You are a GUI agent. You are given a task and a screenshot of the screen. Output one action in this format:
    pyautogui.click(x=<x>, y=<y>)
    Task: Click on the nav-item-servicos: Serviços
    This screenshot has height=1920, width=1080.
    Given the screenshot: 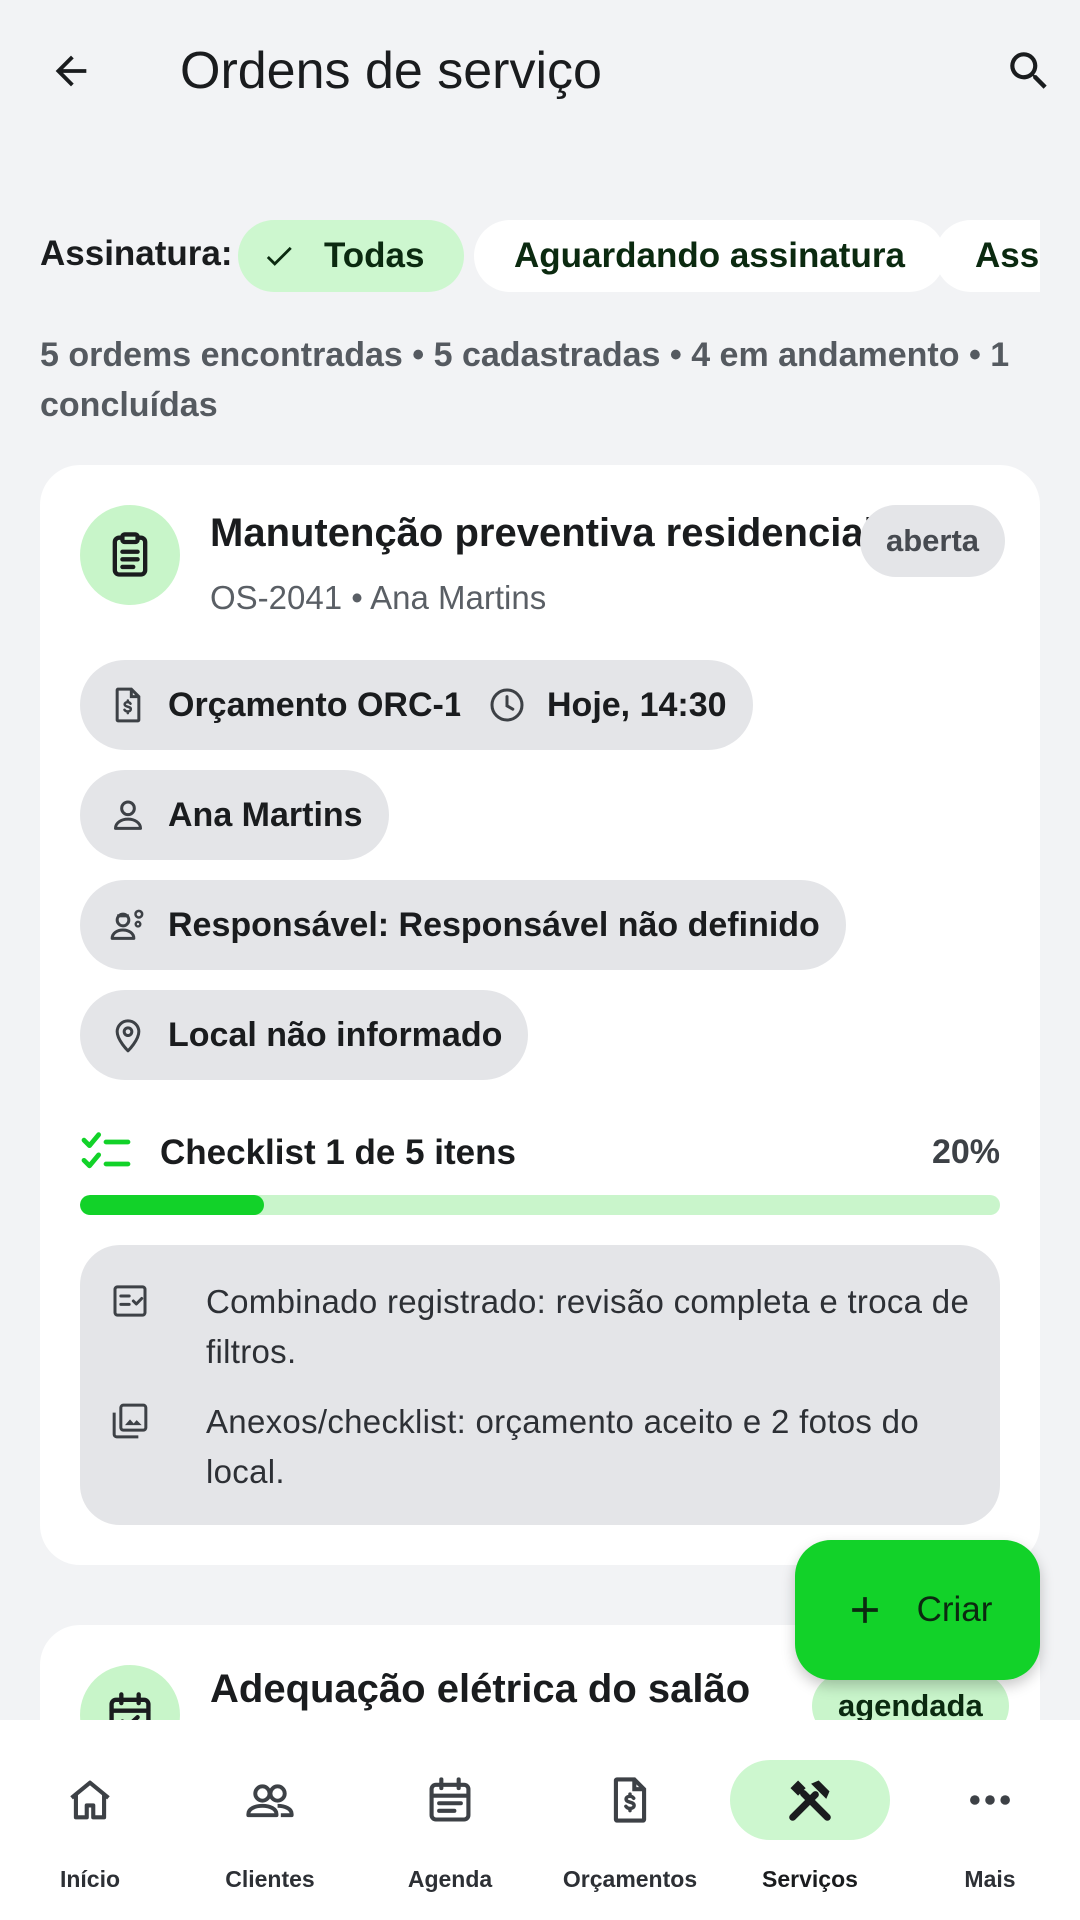 What is the action you would take?
    pyautogui.click(x=810, y=1830)
    